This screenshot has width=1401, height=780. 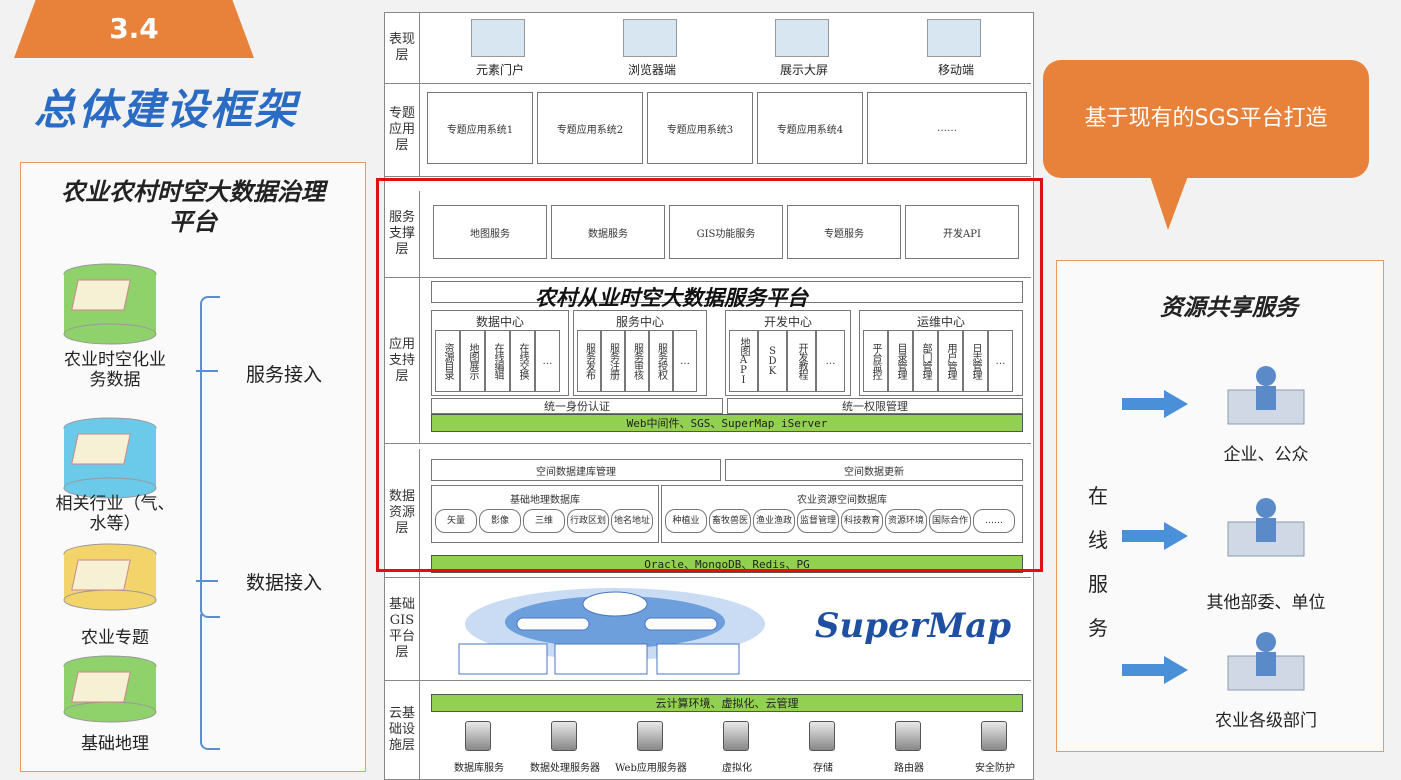 What do you see at coordinates (1266, 455) in the screenshot?
I see `right-target-label: 企业、公众` at bounding box center [1266, 455].